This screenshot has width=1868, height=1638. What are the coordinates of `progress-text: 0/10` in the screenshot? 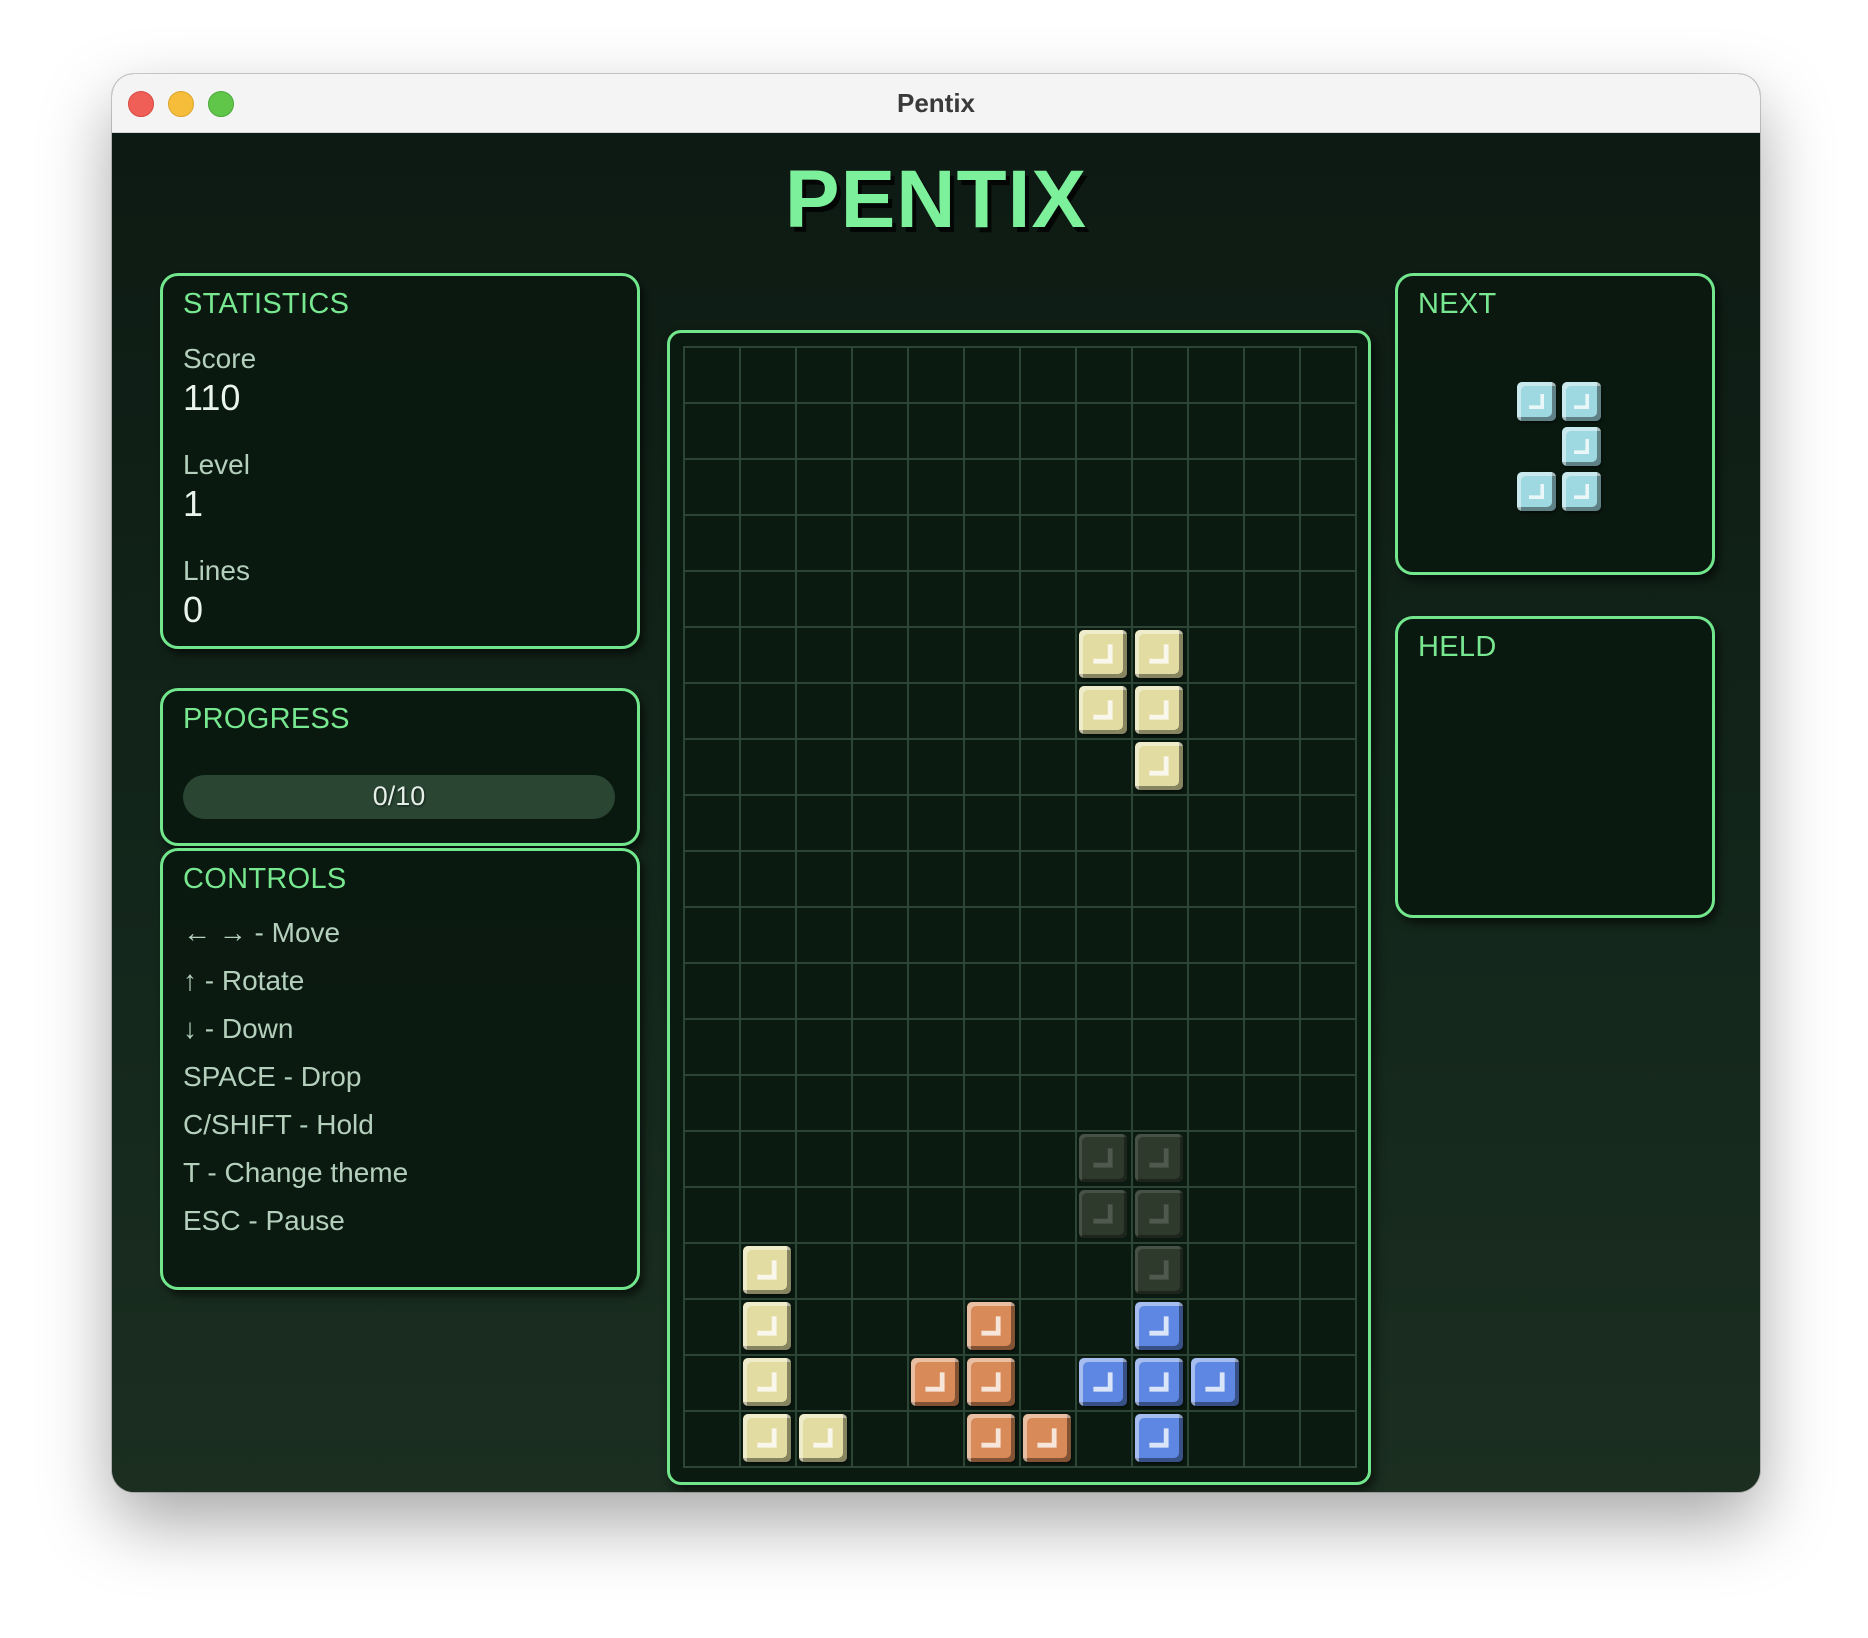 It's located at (399, 796).